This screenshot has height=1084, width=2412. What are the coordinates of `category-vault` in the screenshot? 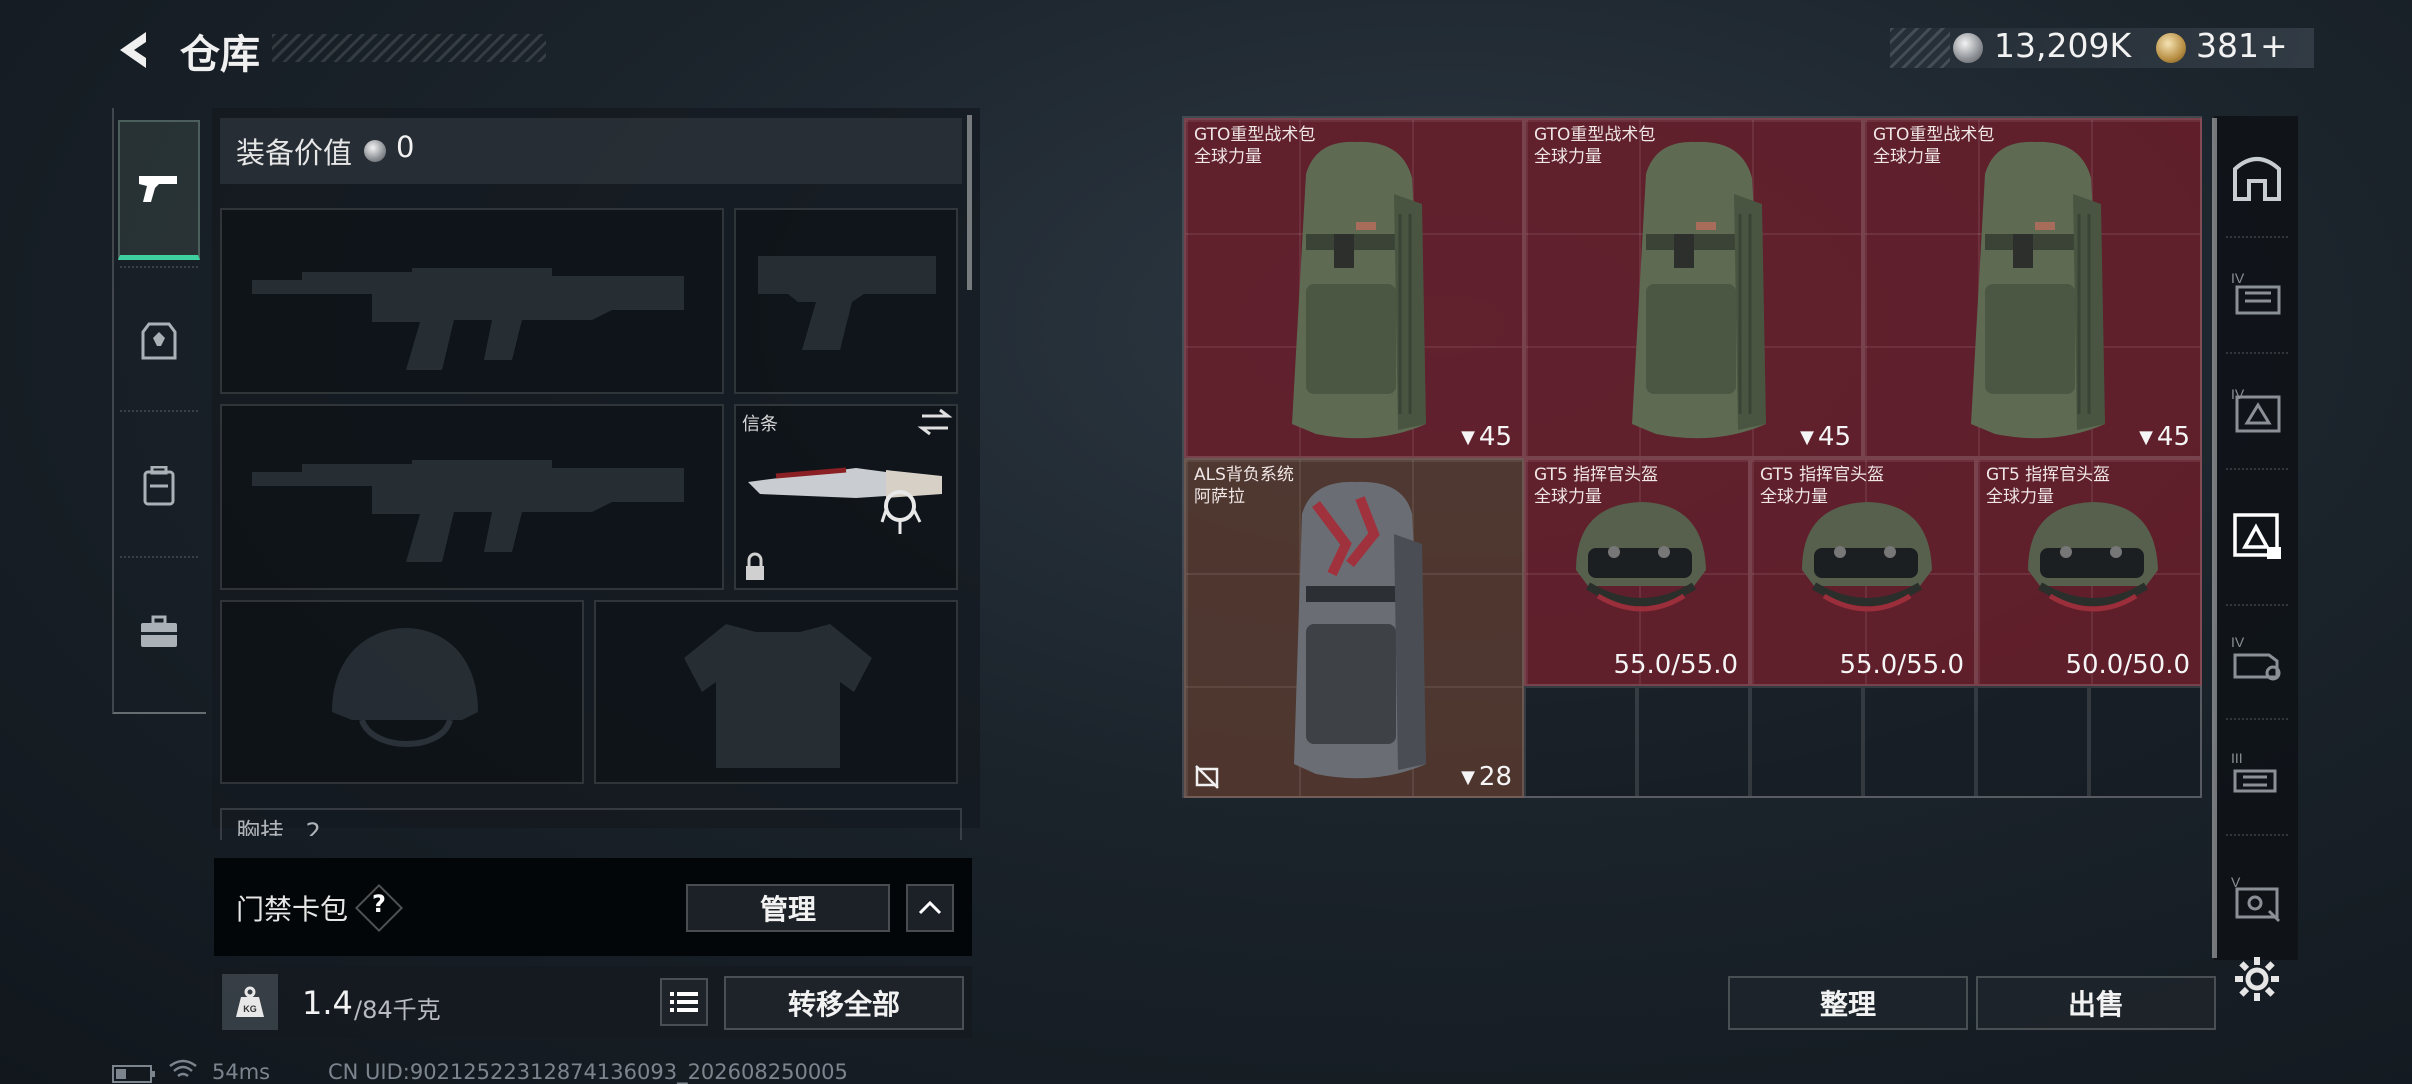 It's located at (2257, 177).